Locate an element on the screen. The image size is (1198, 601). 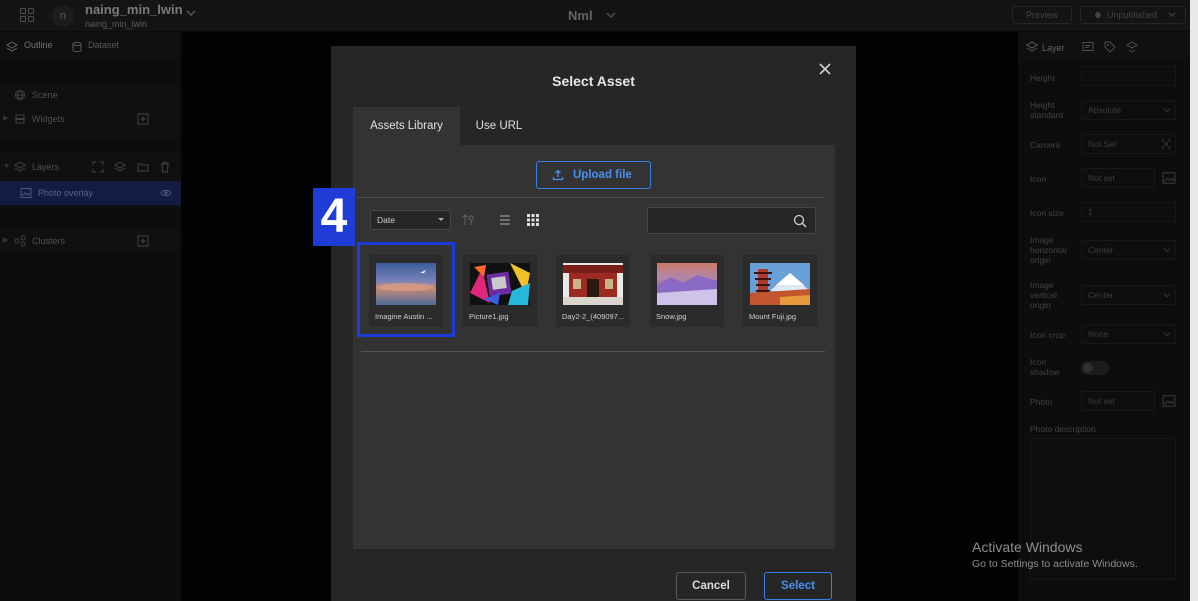
watermark-subtitle: Go to Settings to activate Windows. is located at coordinates (1055, 564).